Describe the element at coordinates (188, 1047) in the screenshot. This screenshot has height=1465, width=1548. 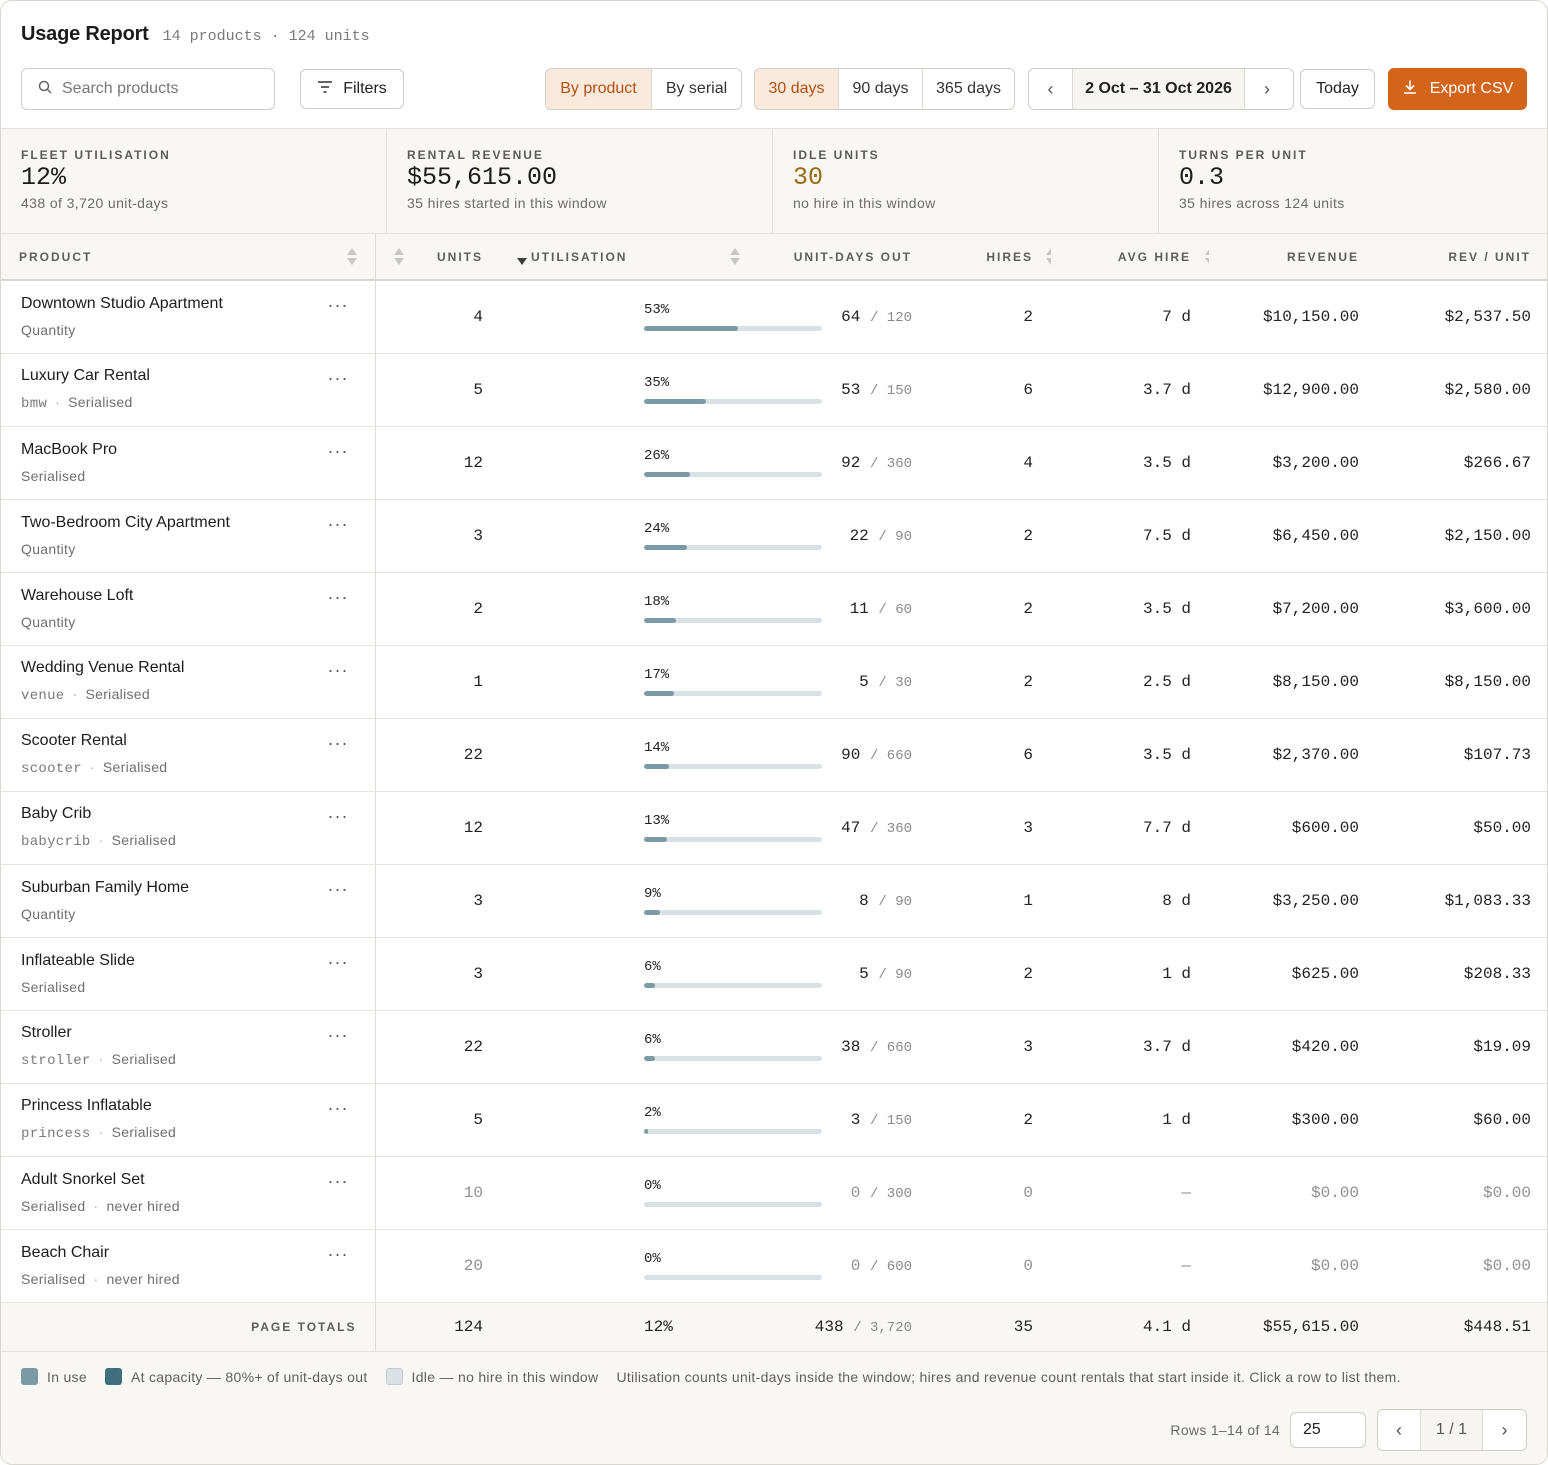
I see `product-cell: Stroller stroller · Serialised ···` at that location.